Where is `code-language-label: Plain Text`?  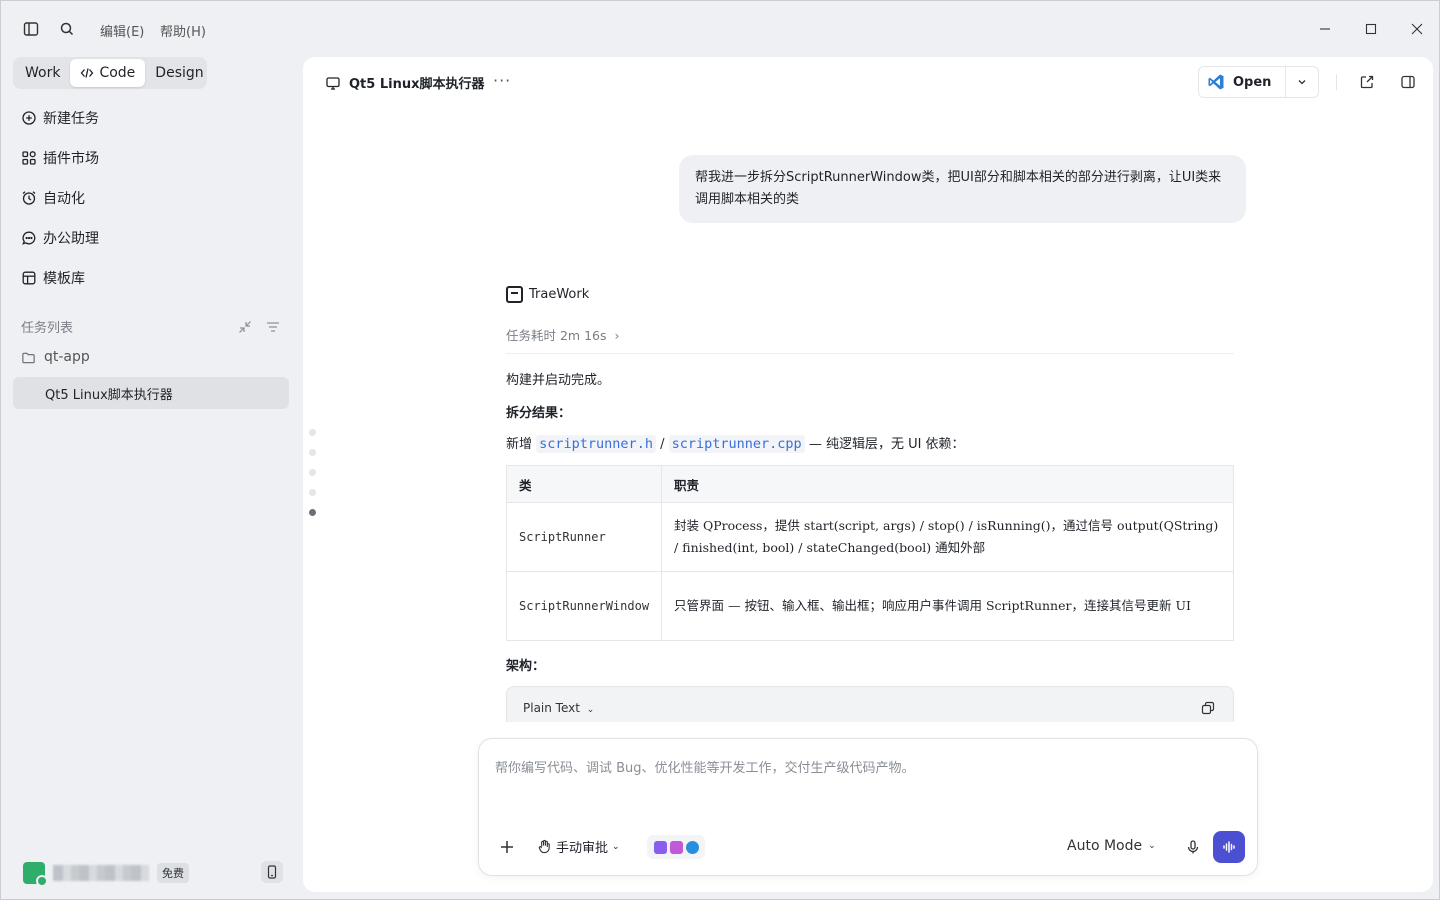
code-language-label: Plain Text is located at coordinates (551, 708).